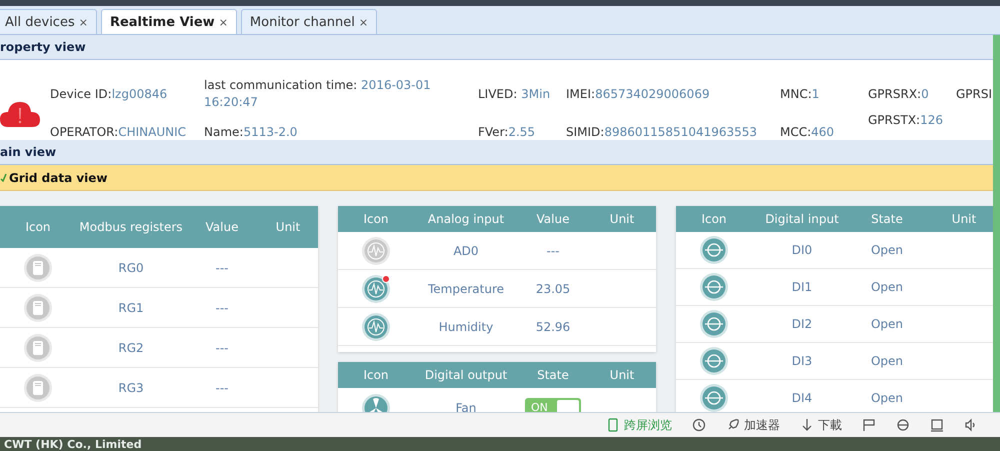  What do you see at coordinates (466, 375) in the screenshot?
I see `column-header: Digital output` at bounding box center [466, 375].